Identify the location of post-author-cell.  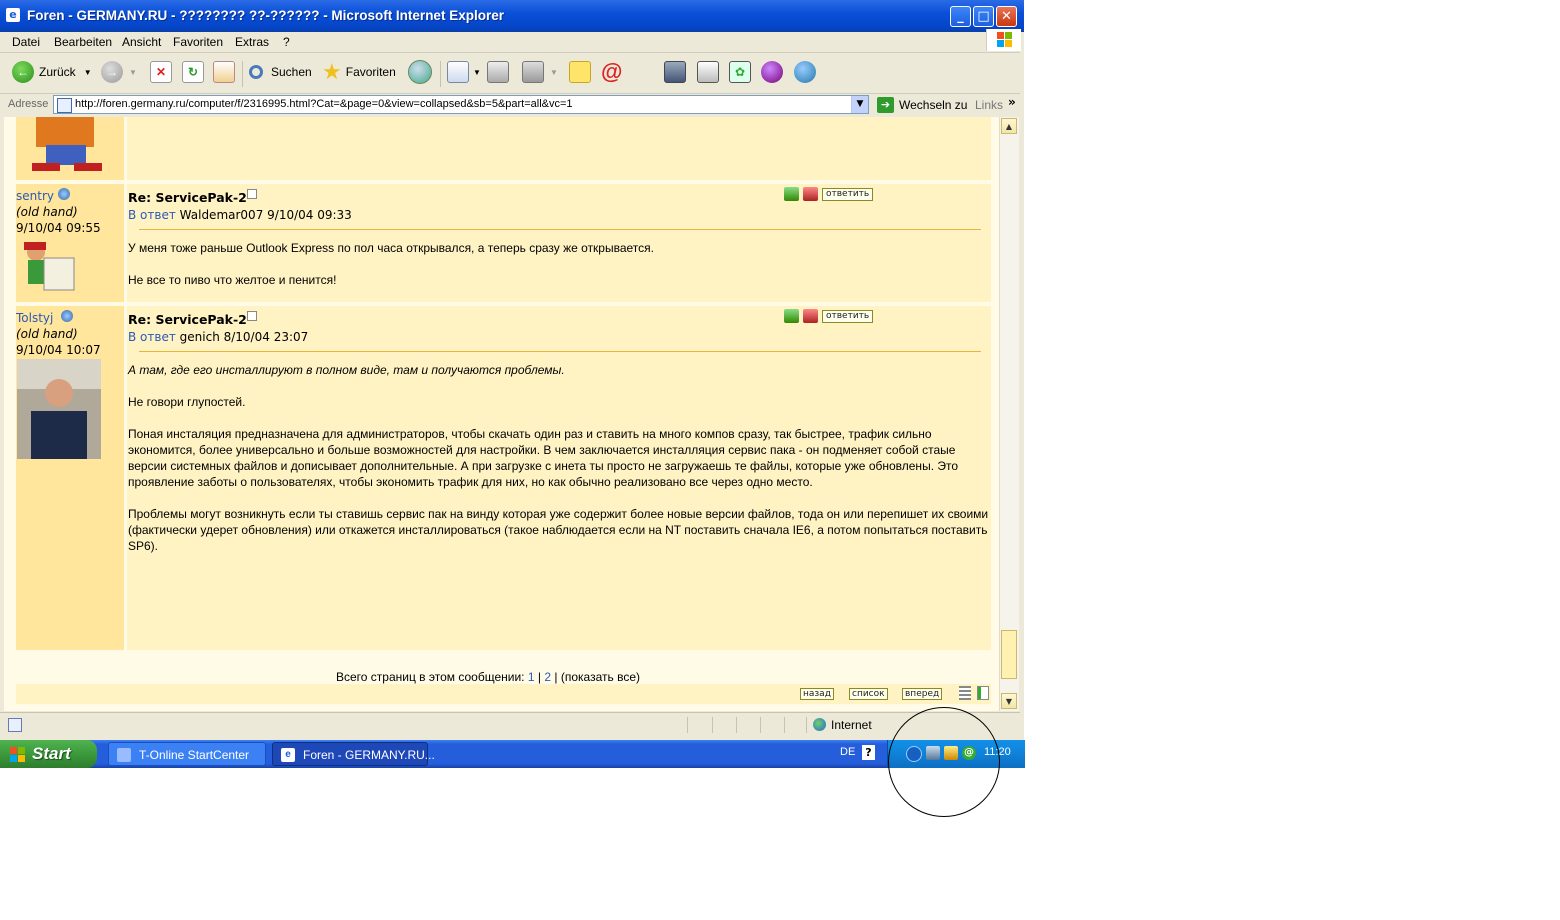
(70, 148).